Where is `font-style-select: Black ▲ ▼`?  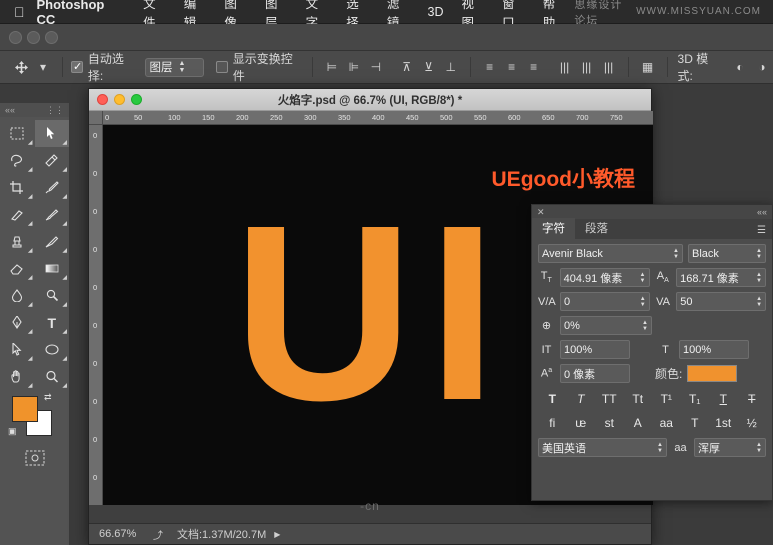 font-style-select: Black ▲ ▼ is located at coordinates (727, 253).